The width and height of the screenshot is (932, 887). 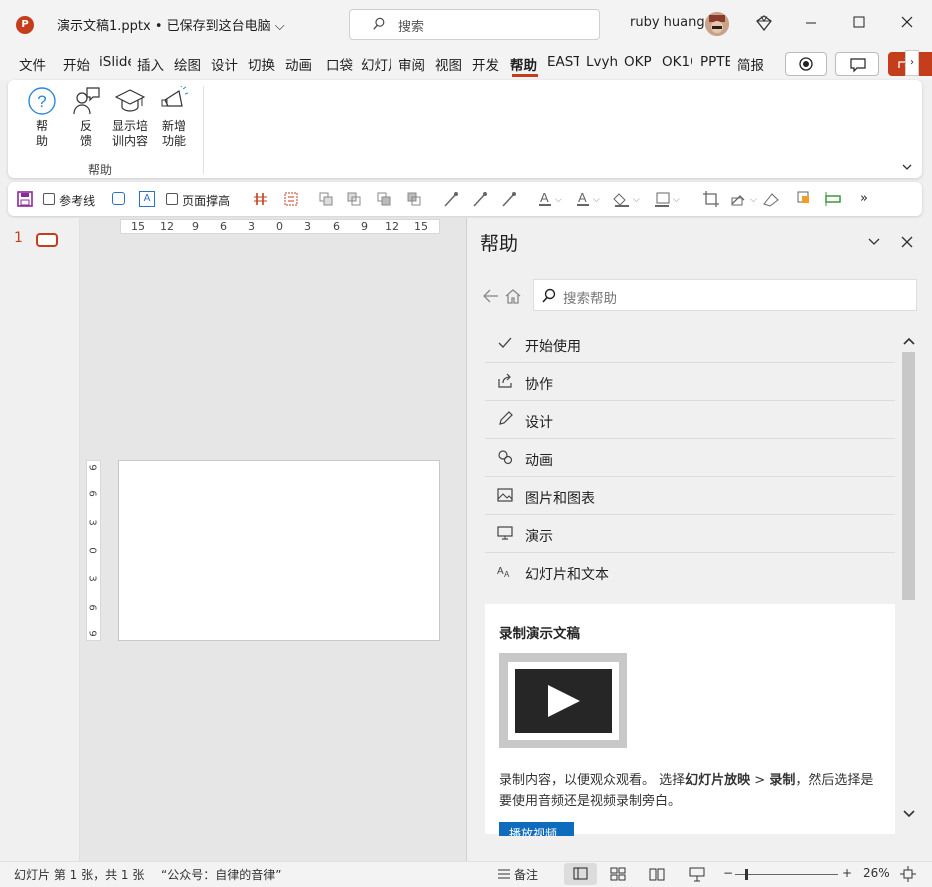 I want to click on slide-sorter-icon, so click(x=618, y=874).